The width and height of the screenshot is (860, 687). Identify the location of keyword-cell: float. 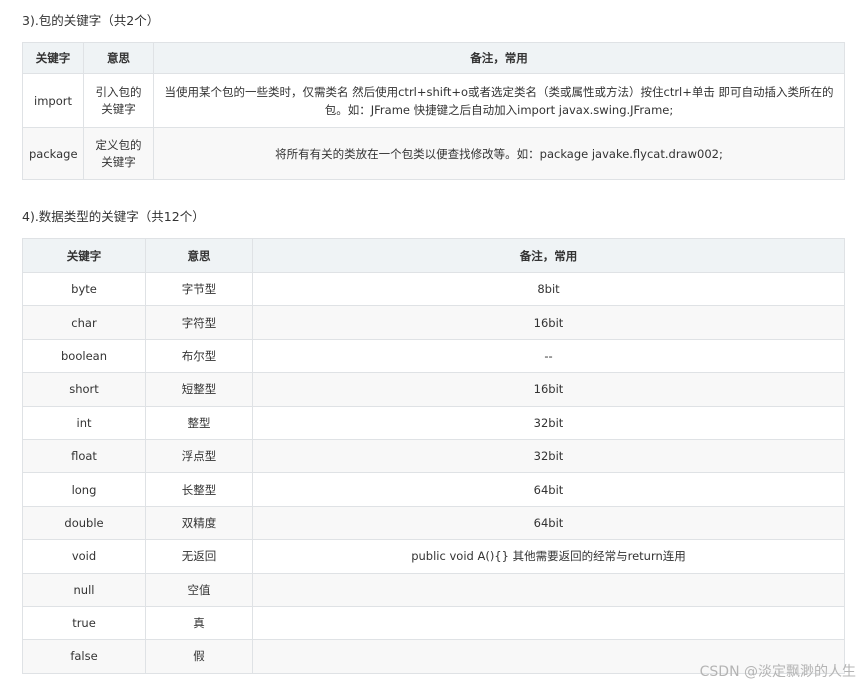
(84, 456).